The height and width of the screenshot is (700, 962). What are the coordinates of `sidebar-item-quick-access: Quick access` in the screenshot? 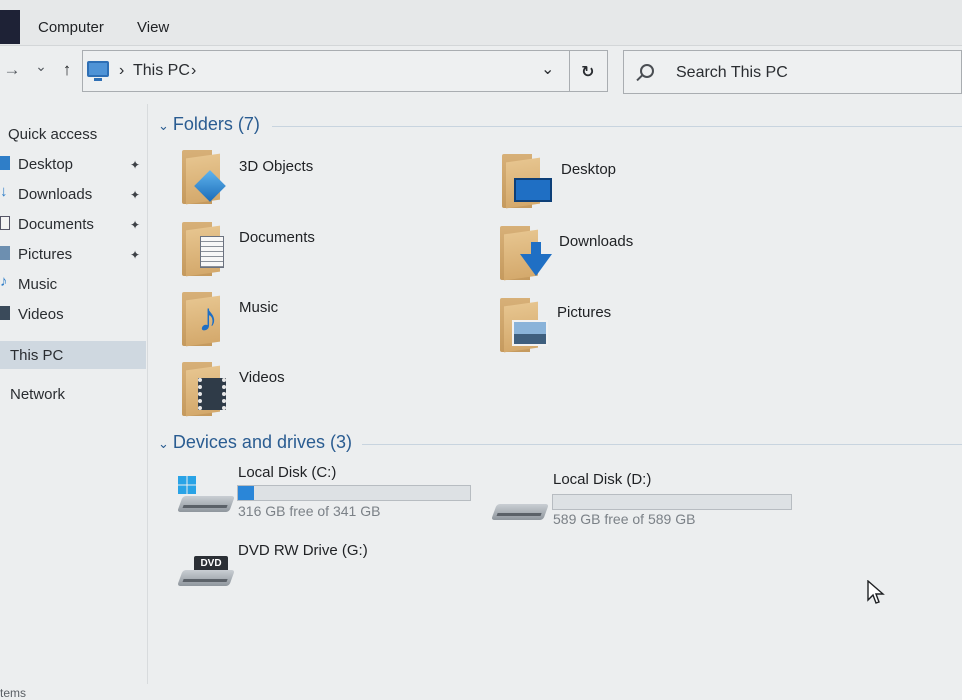 It's located at (73, 134).